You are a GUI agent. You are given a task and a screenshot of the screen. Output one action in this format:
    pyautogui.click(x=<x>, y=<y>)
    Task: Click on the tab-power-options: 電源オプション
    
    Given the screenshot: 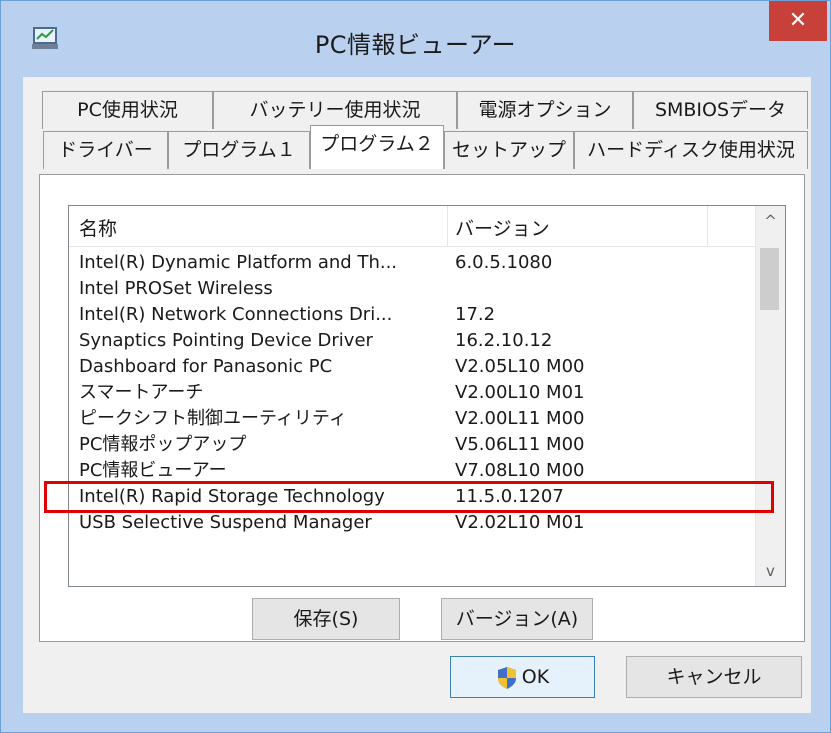 What is the action you would take?
    pyautogui.click(x=545, y=110)
    